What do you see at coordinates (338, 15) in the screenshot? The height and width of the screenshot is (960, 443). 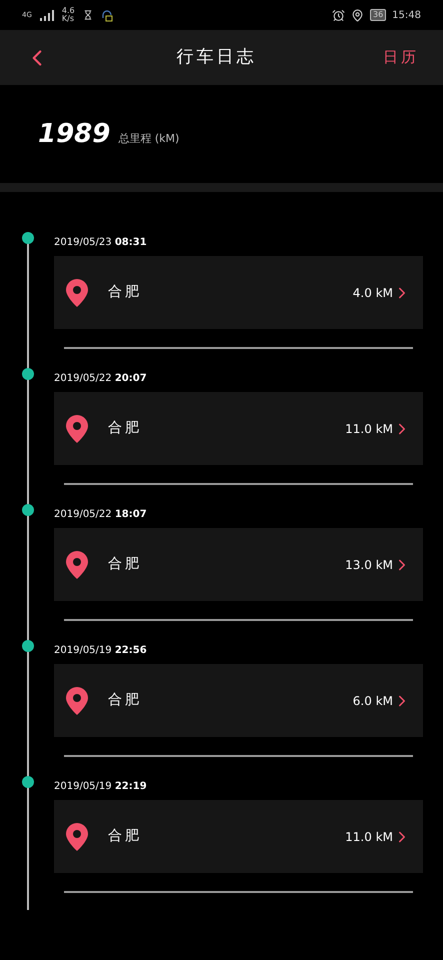 I see `alarm-icon` at bounding box center [338, 15].